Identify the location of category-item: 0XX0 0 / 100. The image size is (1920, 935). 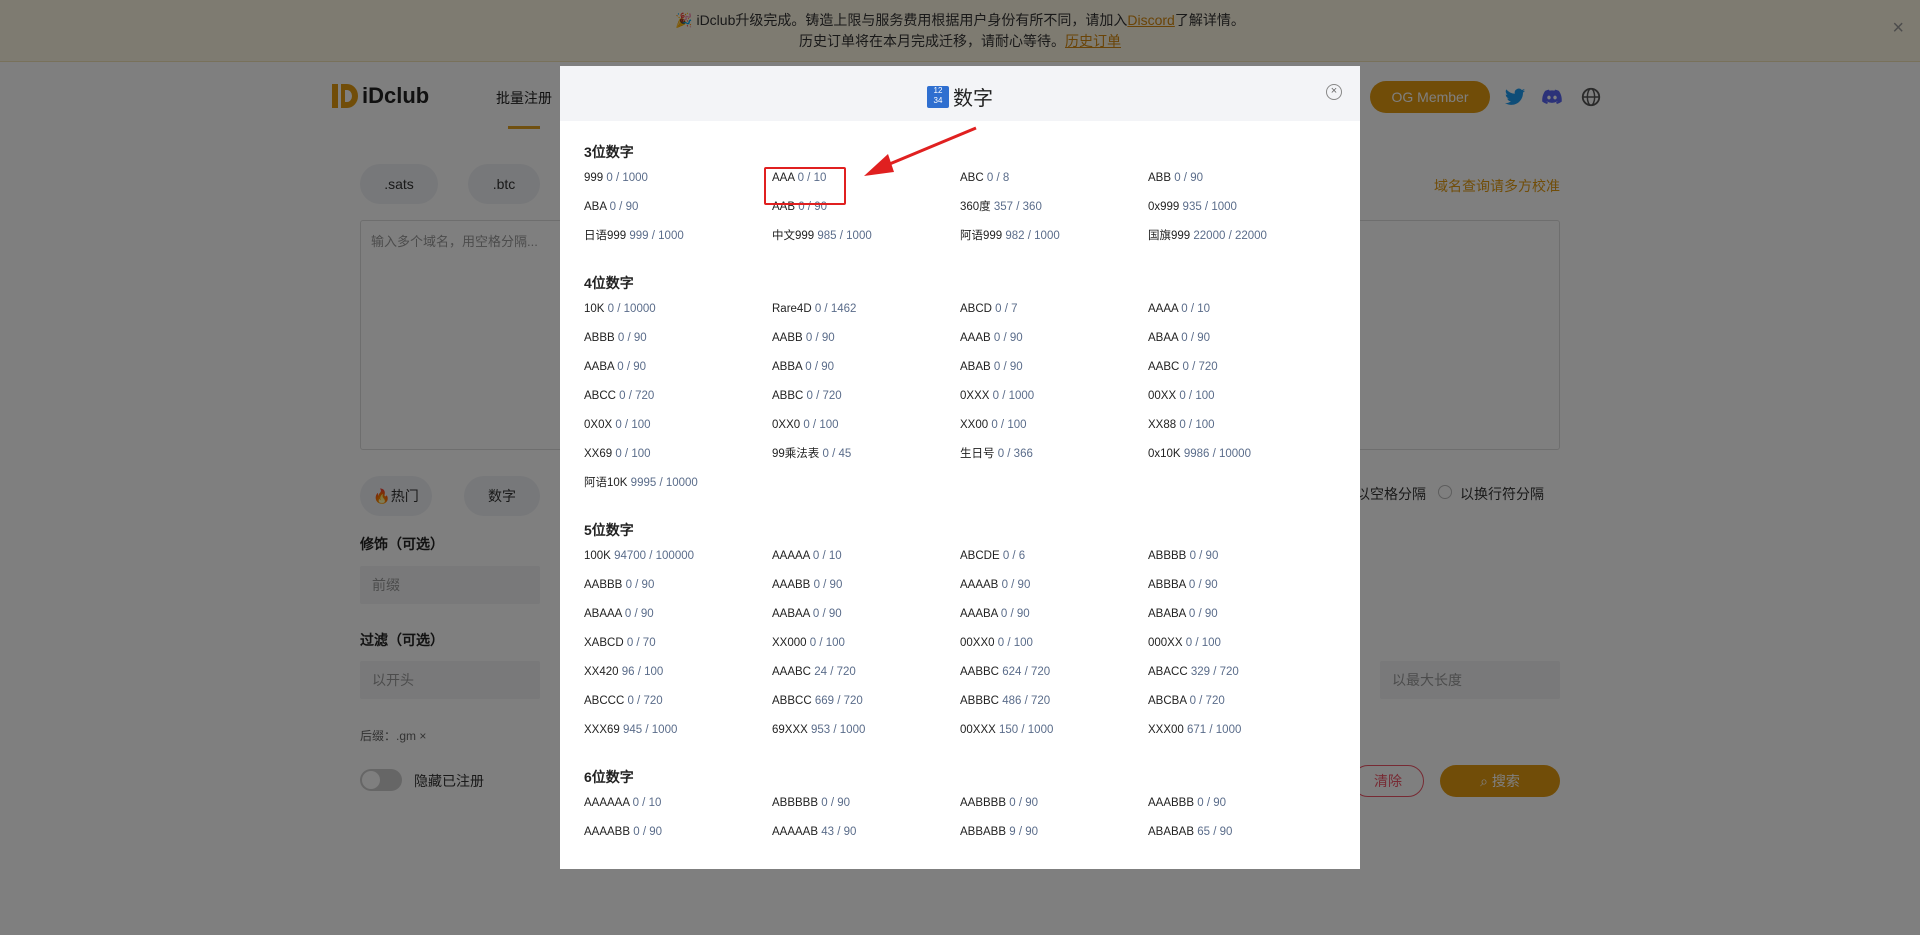
(866, 431).